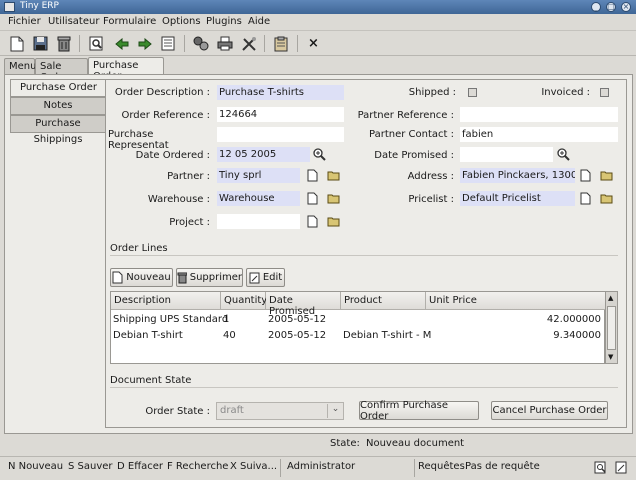 The image size is (636, 480). I want to click on requests-label: Requêtes:, so click(443, 466).